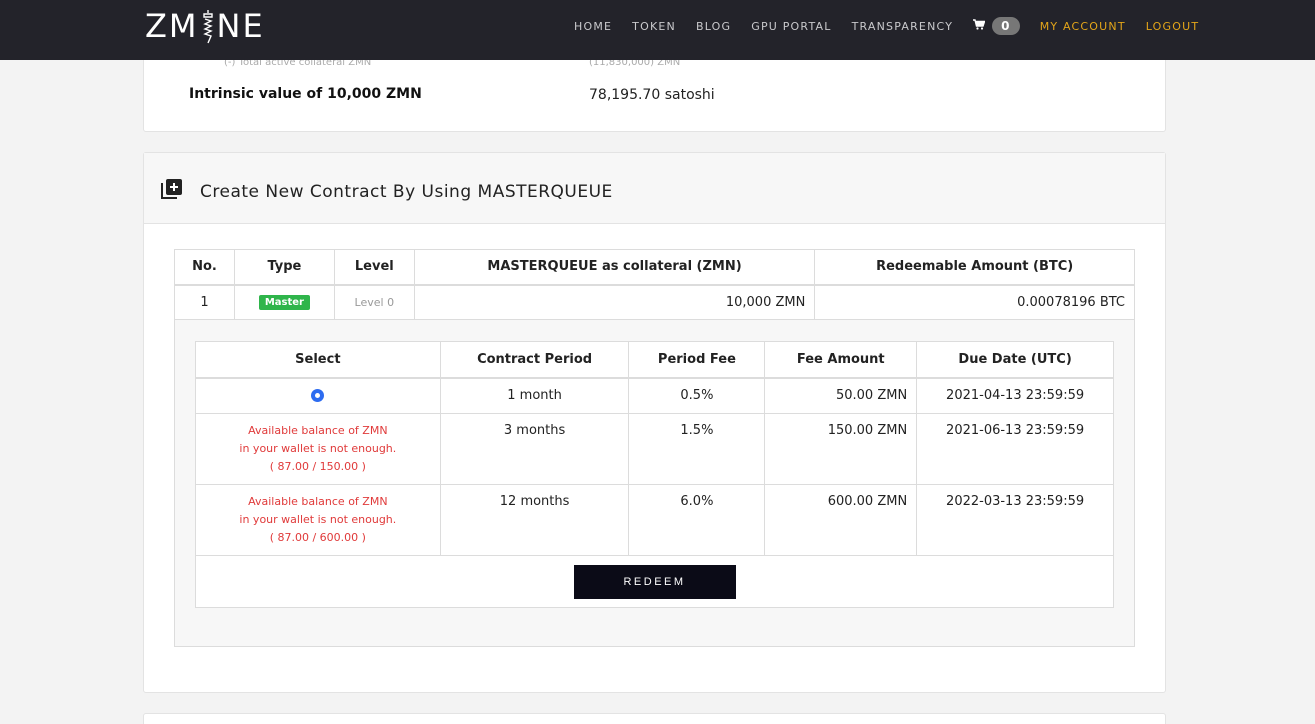  I want to click on card-title: Create New Contract By Using MASTERQUEUE, so click(406, 192).